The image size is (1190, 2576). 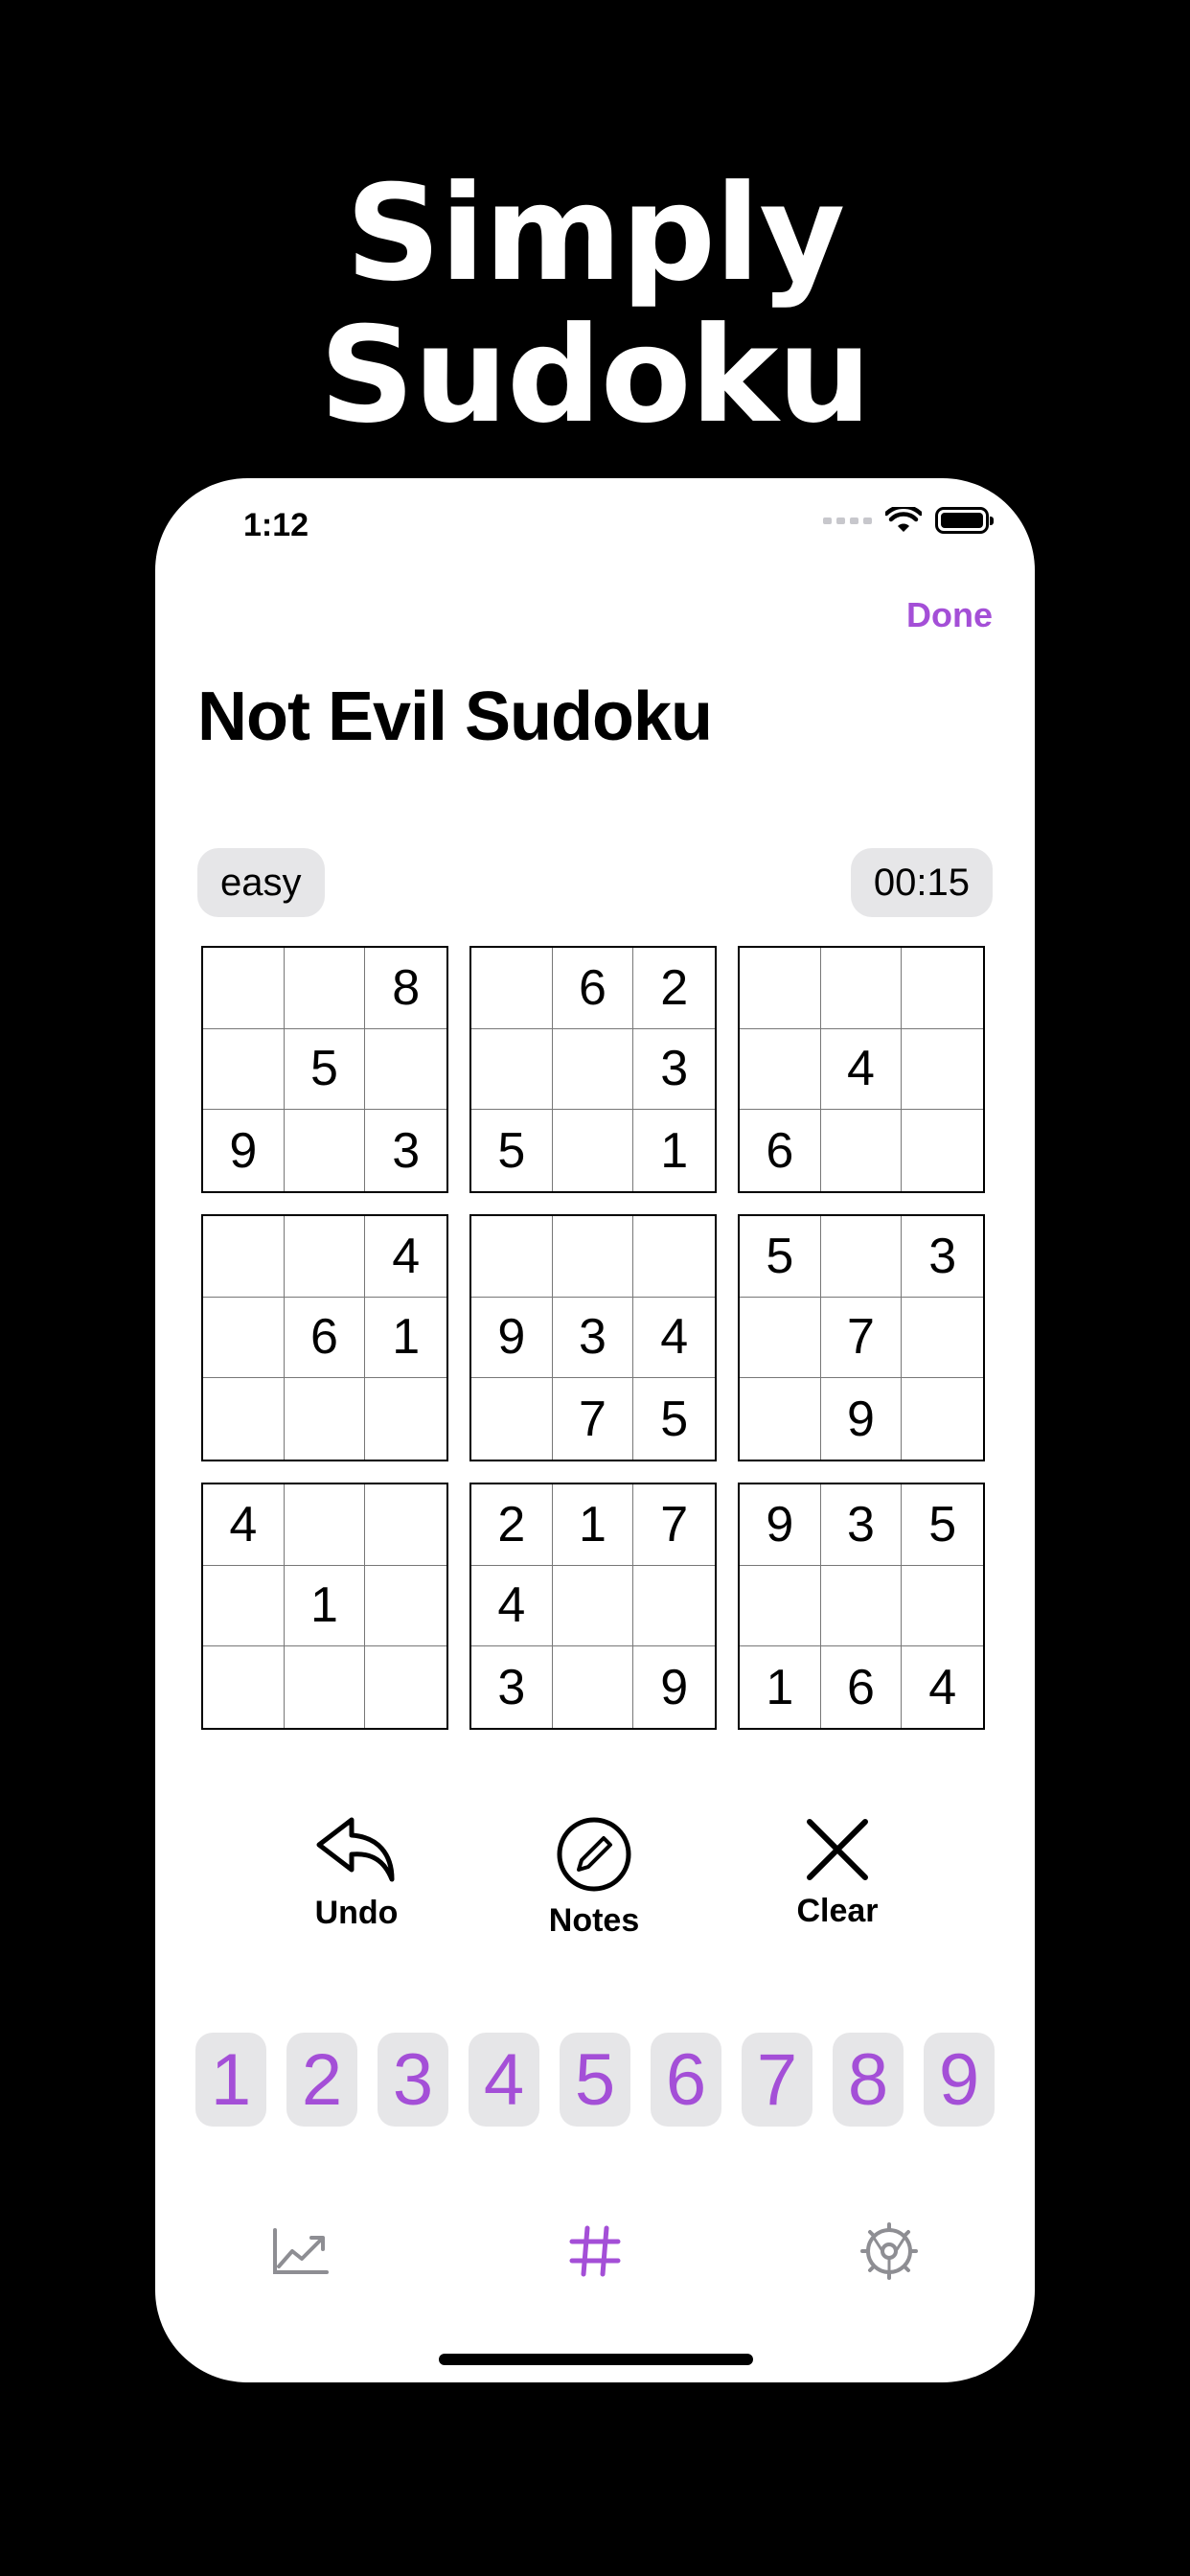 What do you see at coordinates (357, 1874) in the screenshot?
I see `undo-button: Undo` at bounding box center [357, 1874].